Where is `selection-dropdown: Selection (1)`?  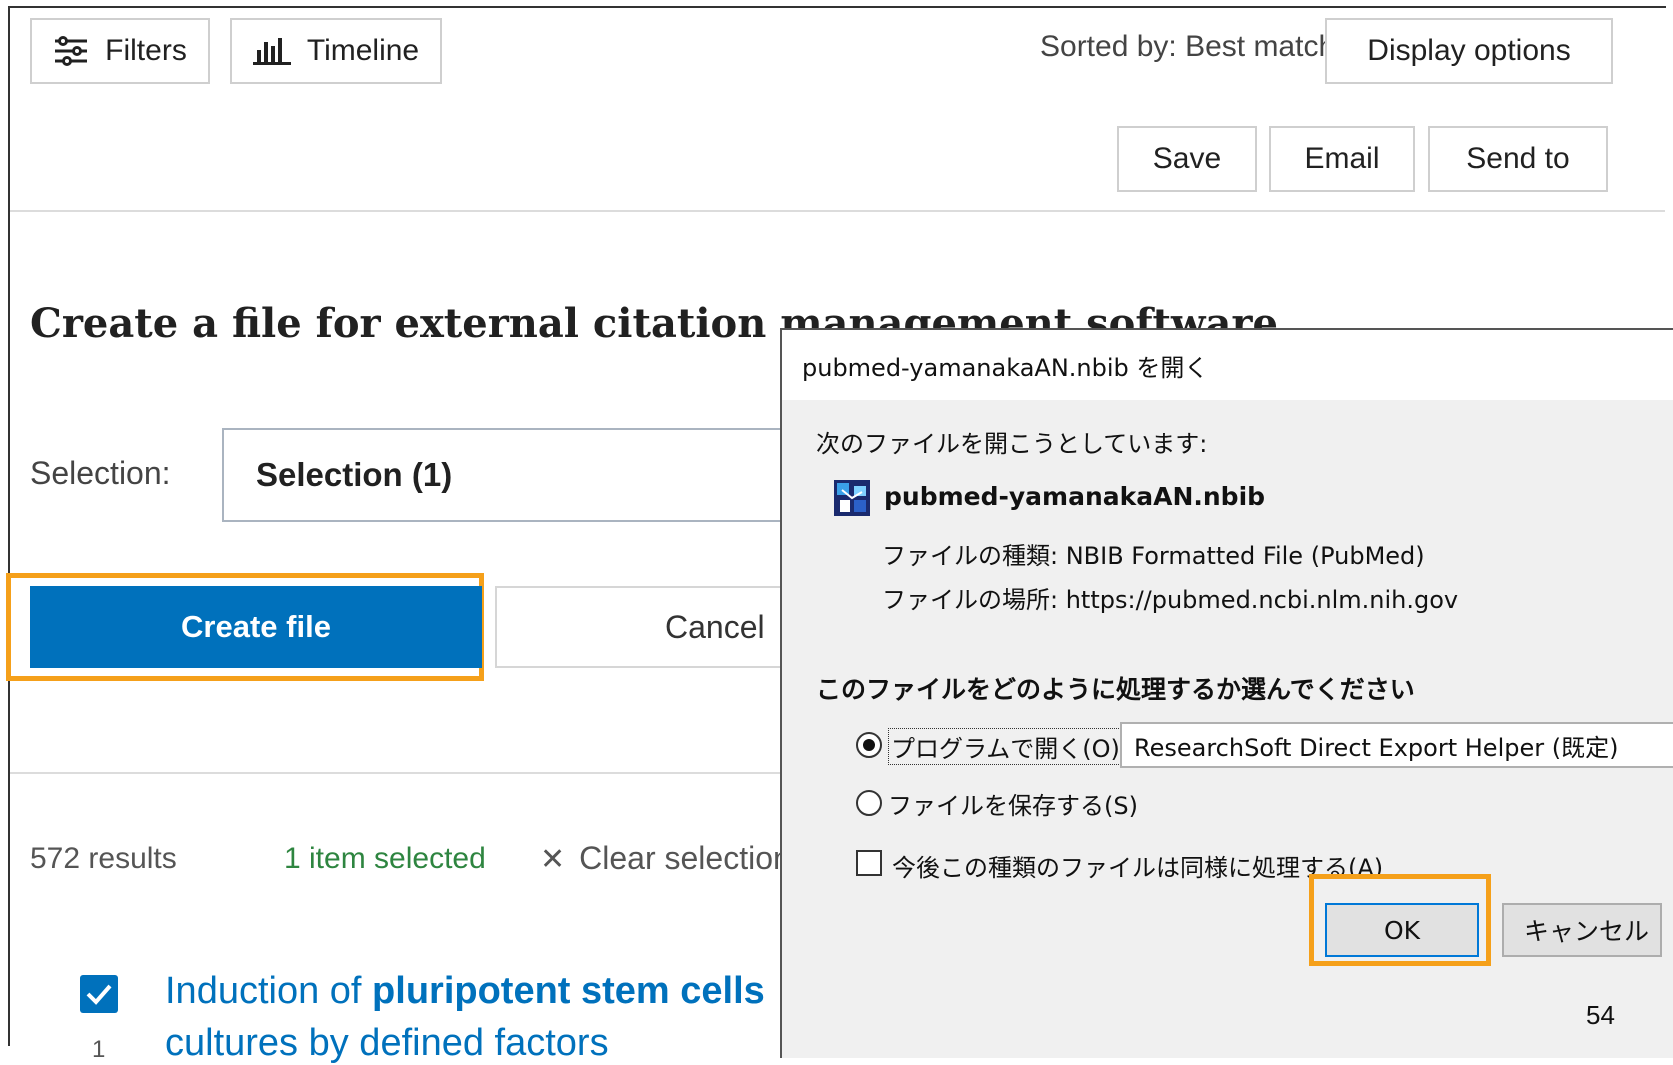
selection-dropdown: Selection (1) is located at coordinates (502, 475).